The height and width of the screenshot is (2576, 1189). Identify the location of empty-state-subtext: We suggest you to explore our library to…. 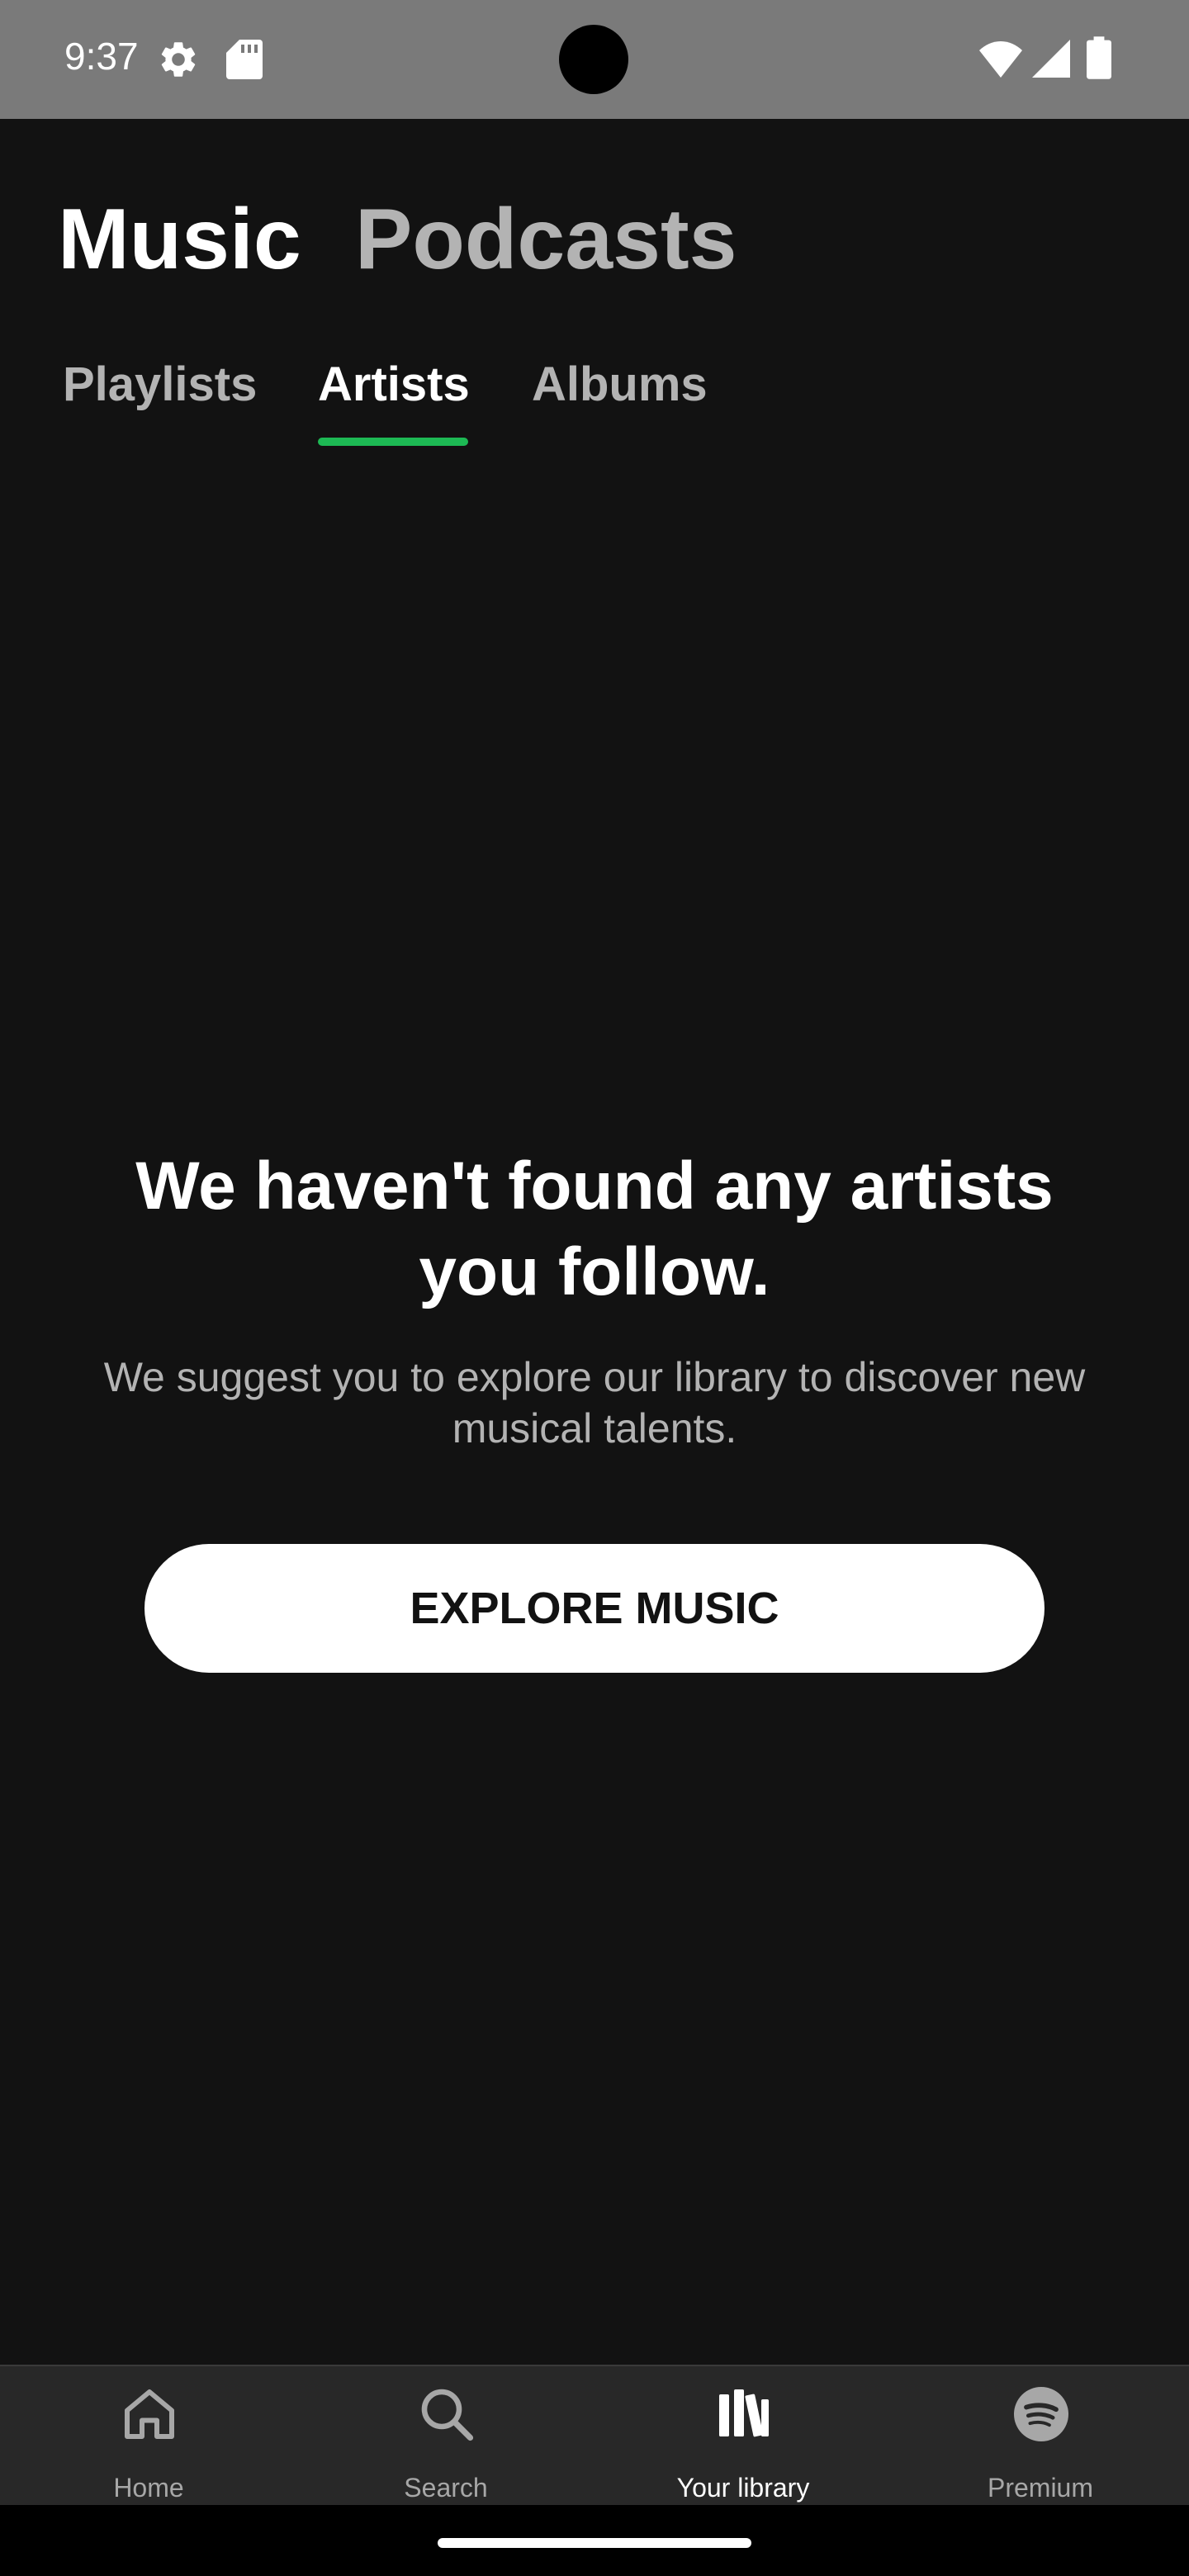
(594, 1402).